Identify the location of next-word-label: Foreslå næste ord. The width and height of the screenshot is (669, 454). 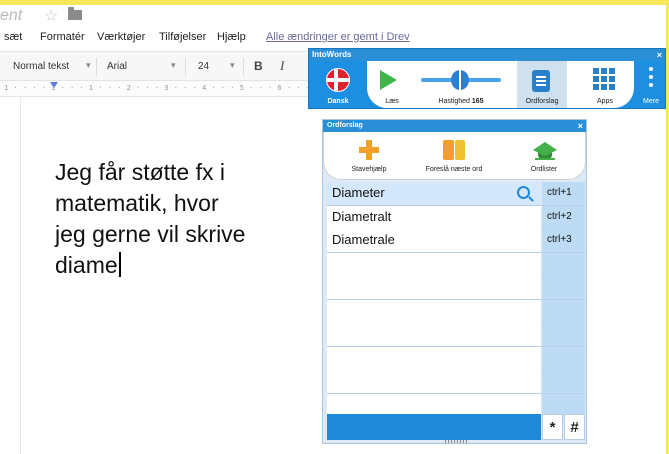
(454, 169).